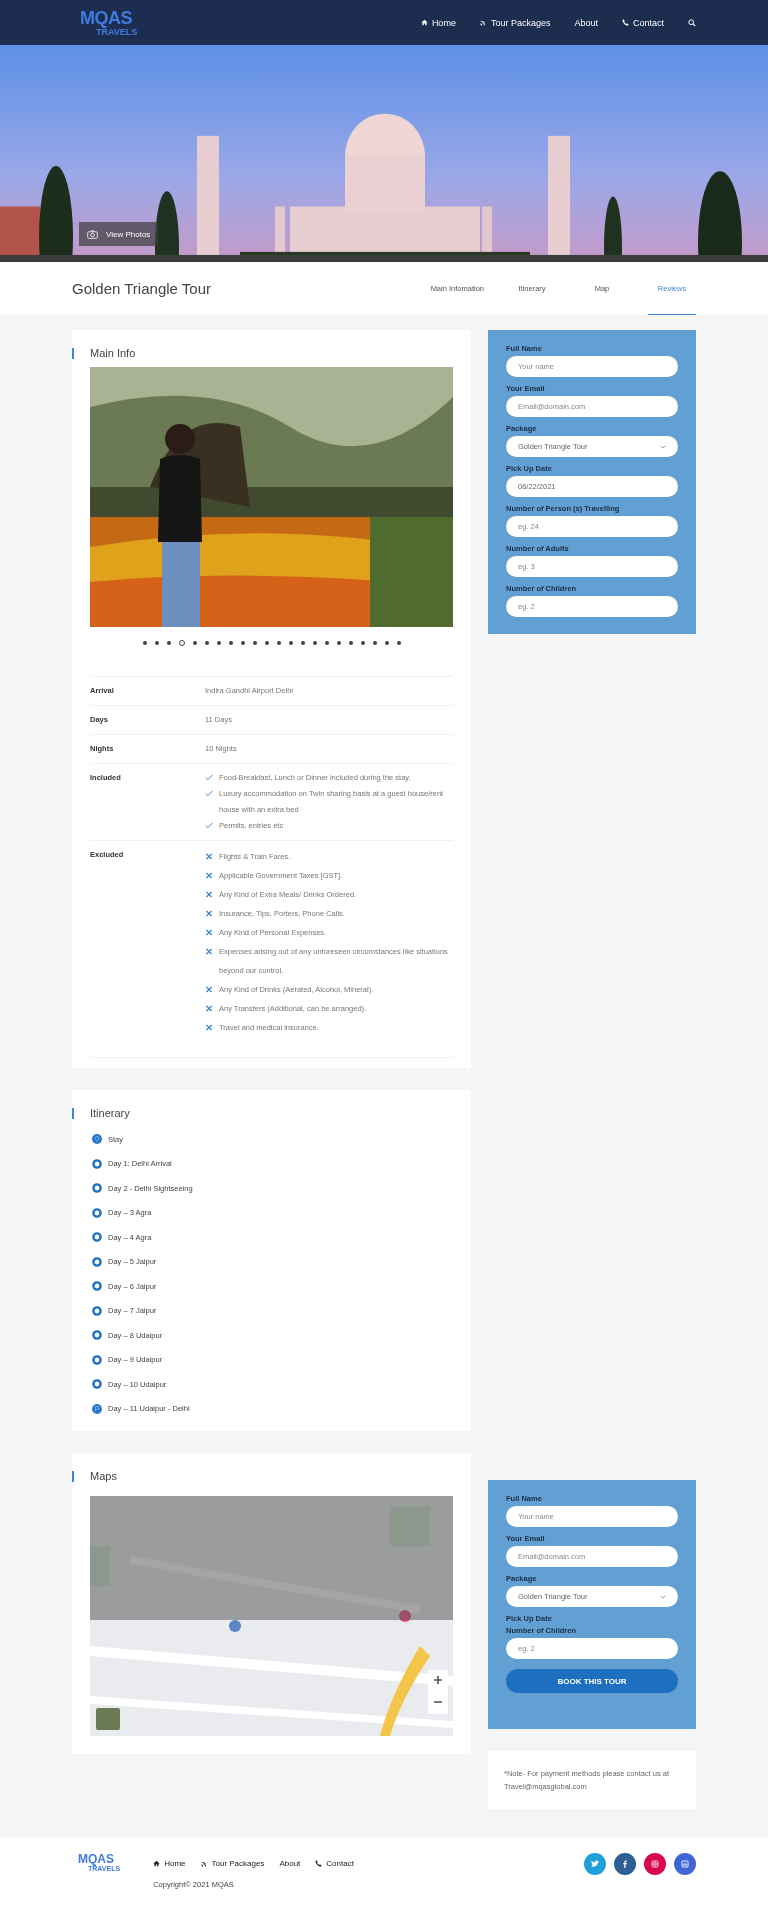  What do you see at coordinates (232, 1863) in the screenshot?
I see `footer-link: Tour Packages` at bounding box center [232, 1863].